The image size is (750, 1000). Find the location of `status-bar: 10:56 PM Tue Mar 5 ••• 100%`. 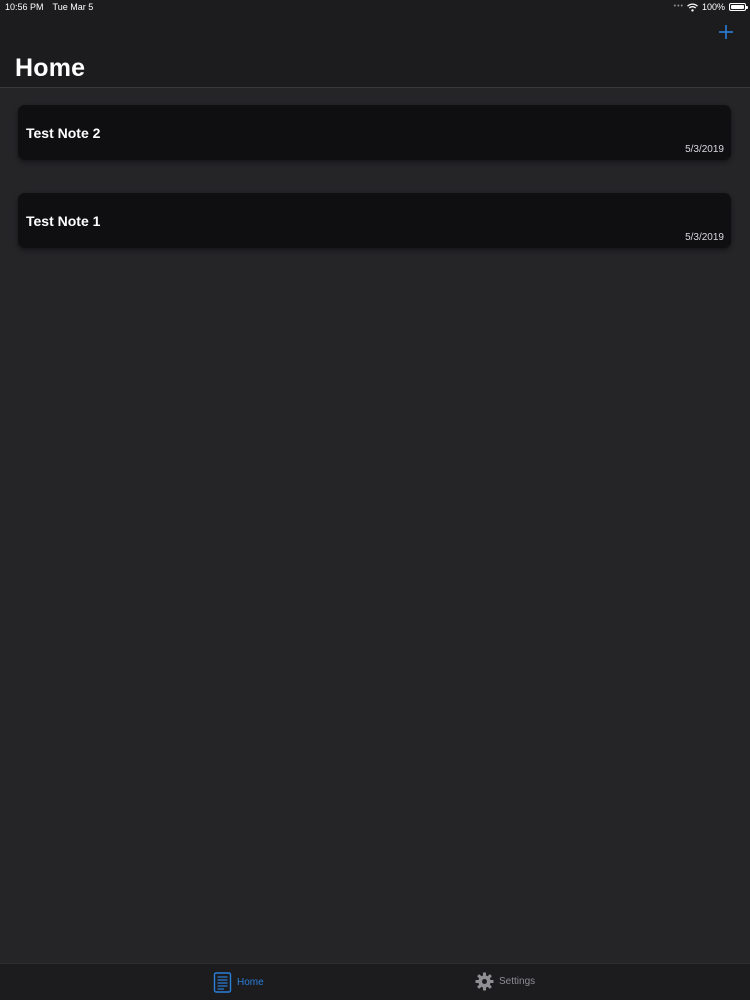

status-bar: 10:56 PM Tue Mar 5 ••• 100% is located at coordinates (375, 8).